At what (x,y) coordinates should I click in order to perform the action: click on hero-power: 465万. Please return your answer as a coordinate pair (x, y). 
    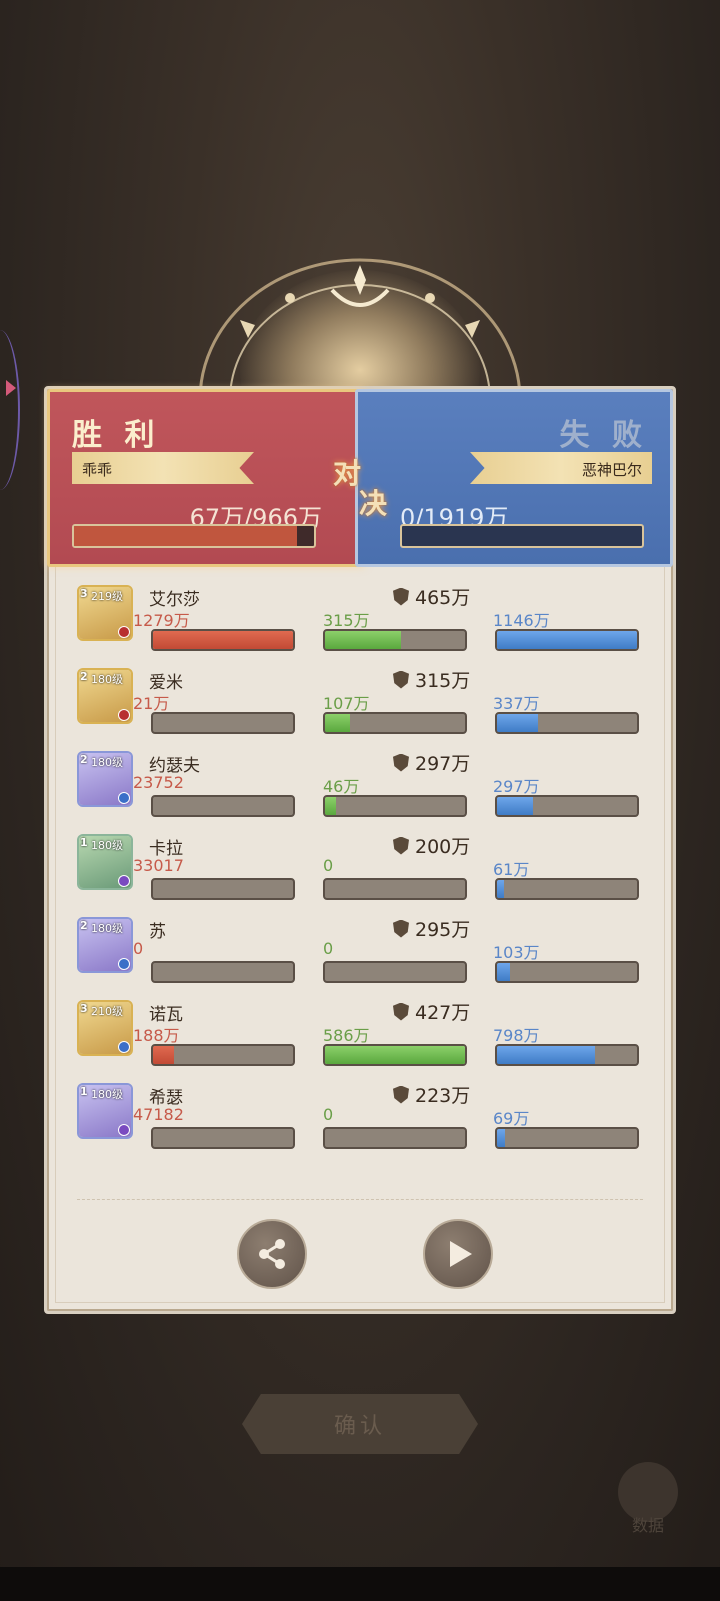
    Looking at the image, I should click on (431, 596).